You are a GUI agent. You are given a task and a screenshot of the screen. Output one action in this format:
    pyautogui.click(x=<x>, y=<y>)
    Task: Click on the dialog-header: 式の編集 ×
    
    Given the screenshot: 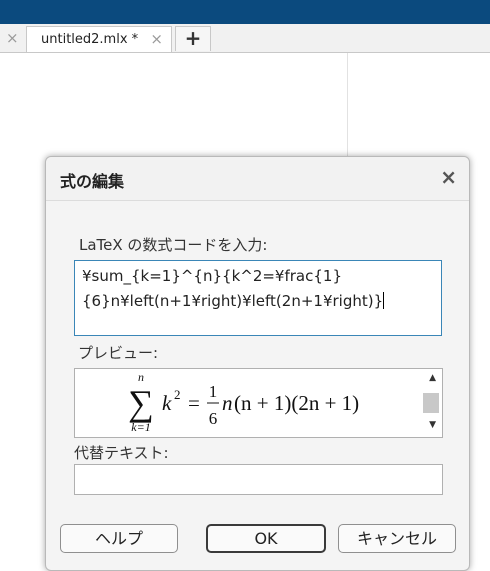 What is the action you would take?
    pyautogui.click(x=257, y=179)
    